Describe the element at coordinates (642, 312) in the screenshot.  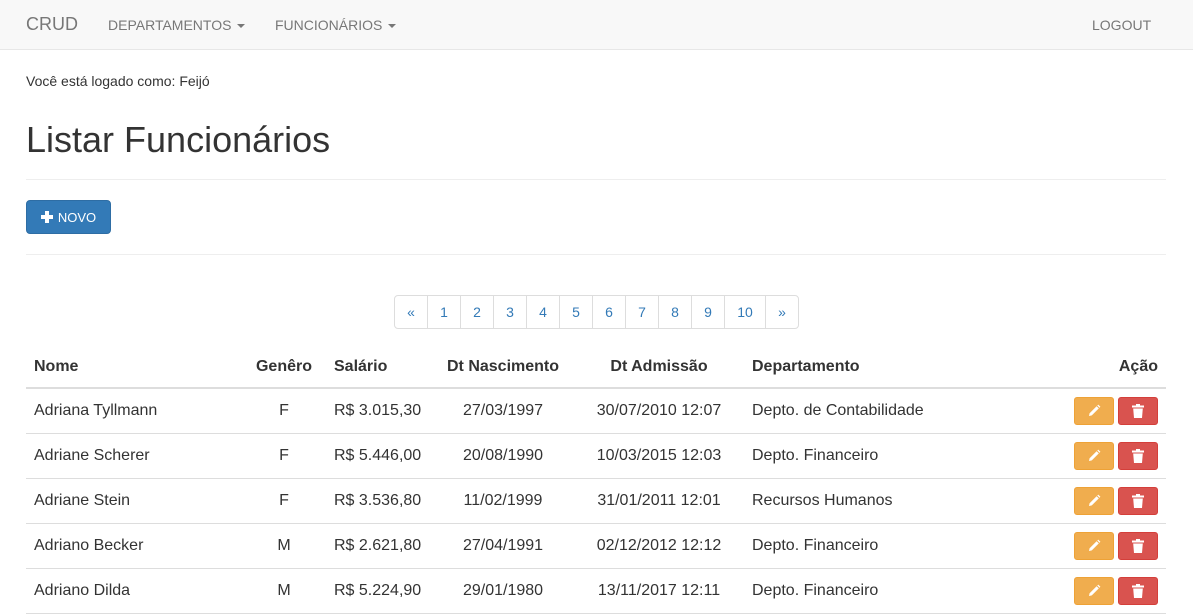
I see `pagination-page: 7` at that location.